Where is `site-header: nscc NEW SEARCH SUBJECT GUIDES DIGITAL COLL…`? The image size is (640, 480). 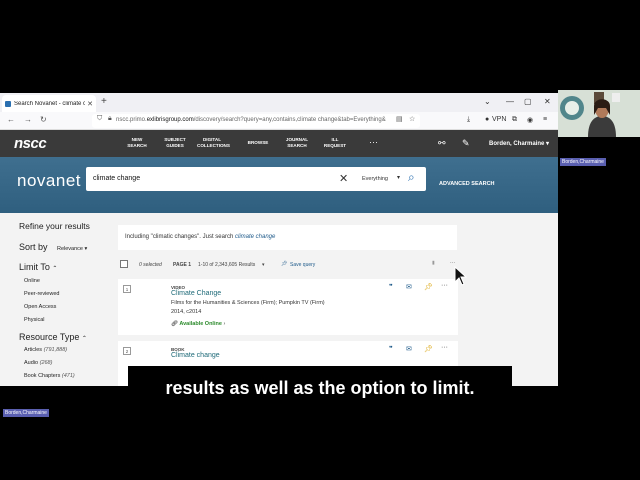 site-header: nscc NEW SEARCH SUBJECT GUIDES DIGITAL COLL… is located at coordinates (279, 143).